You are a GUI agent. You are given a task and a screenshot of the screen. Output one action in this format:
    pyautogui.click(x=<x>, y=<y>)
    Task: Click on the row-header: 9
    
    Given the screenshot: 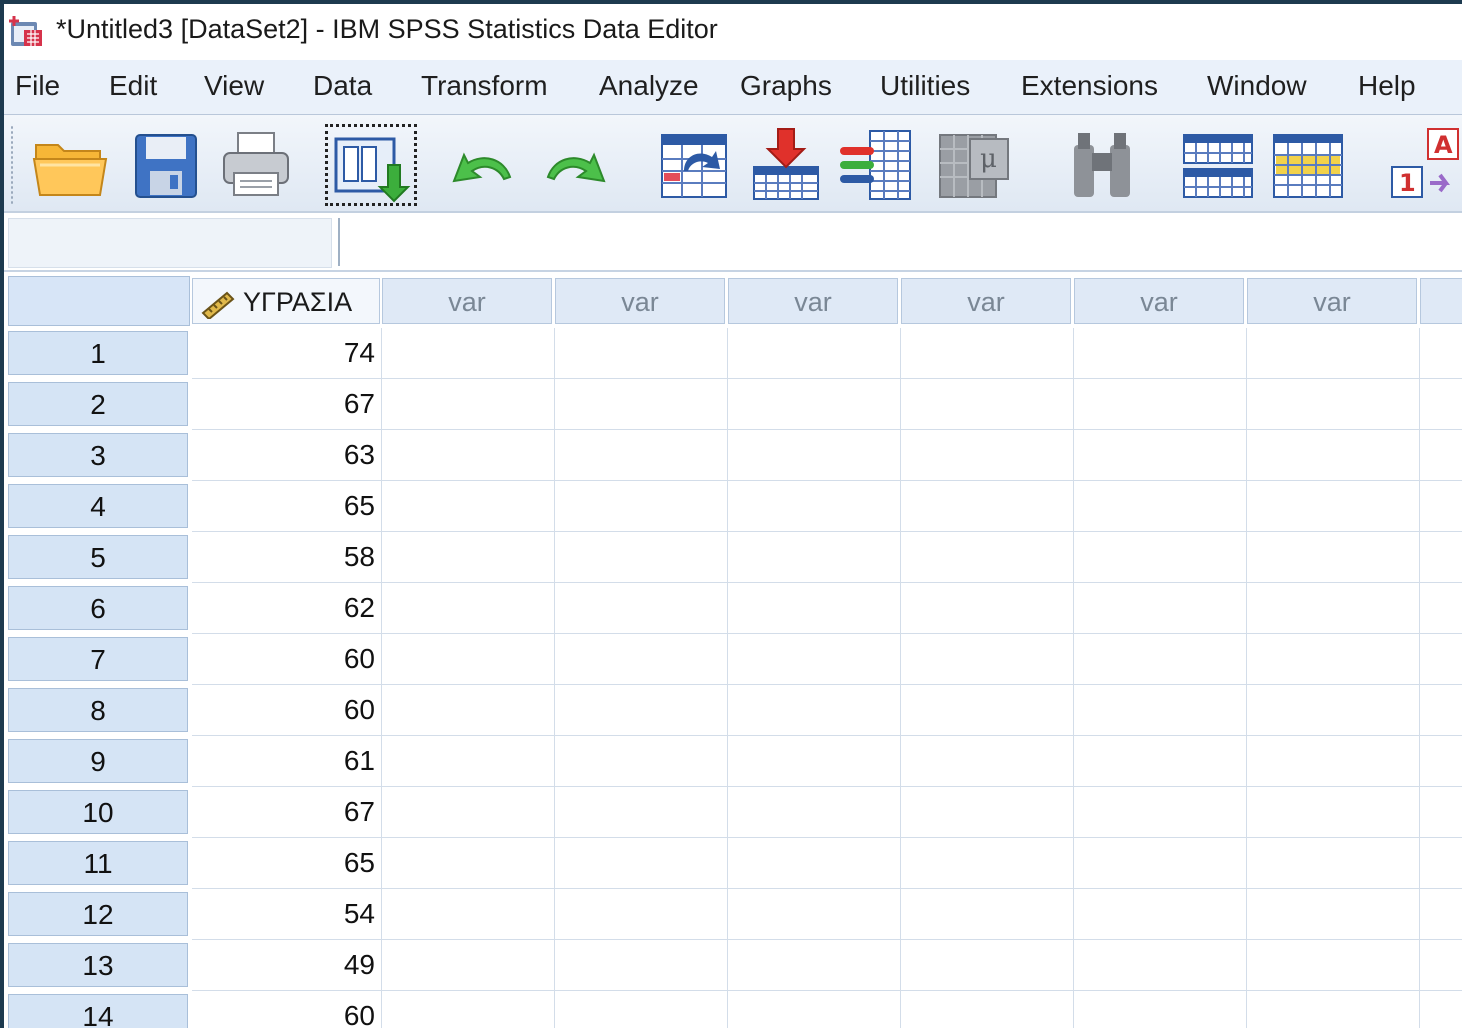 What is the action you would take?
    pyautogui.click(x=98, y=761)
    